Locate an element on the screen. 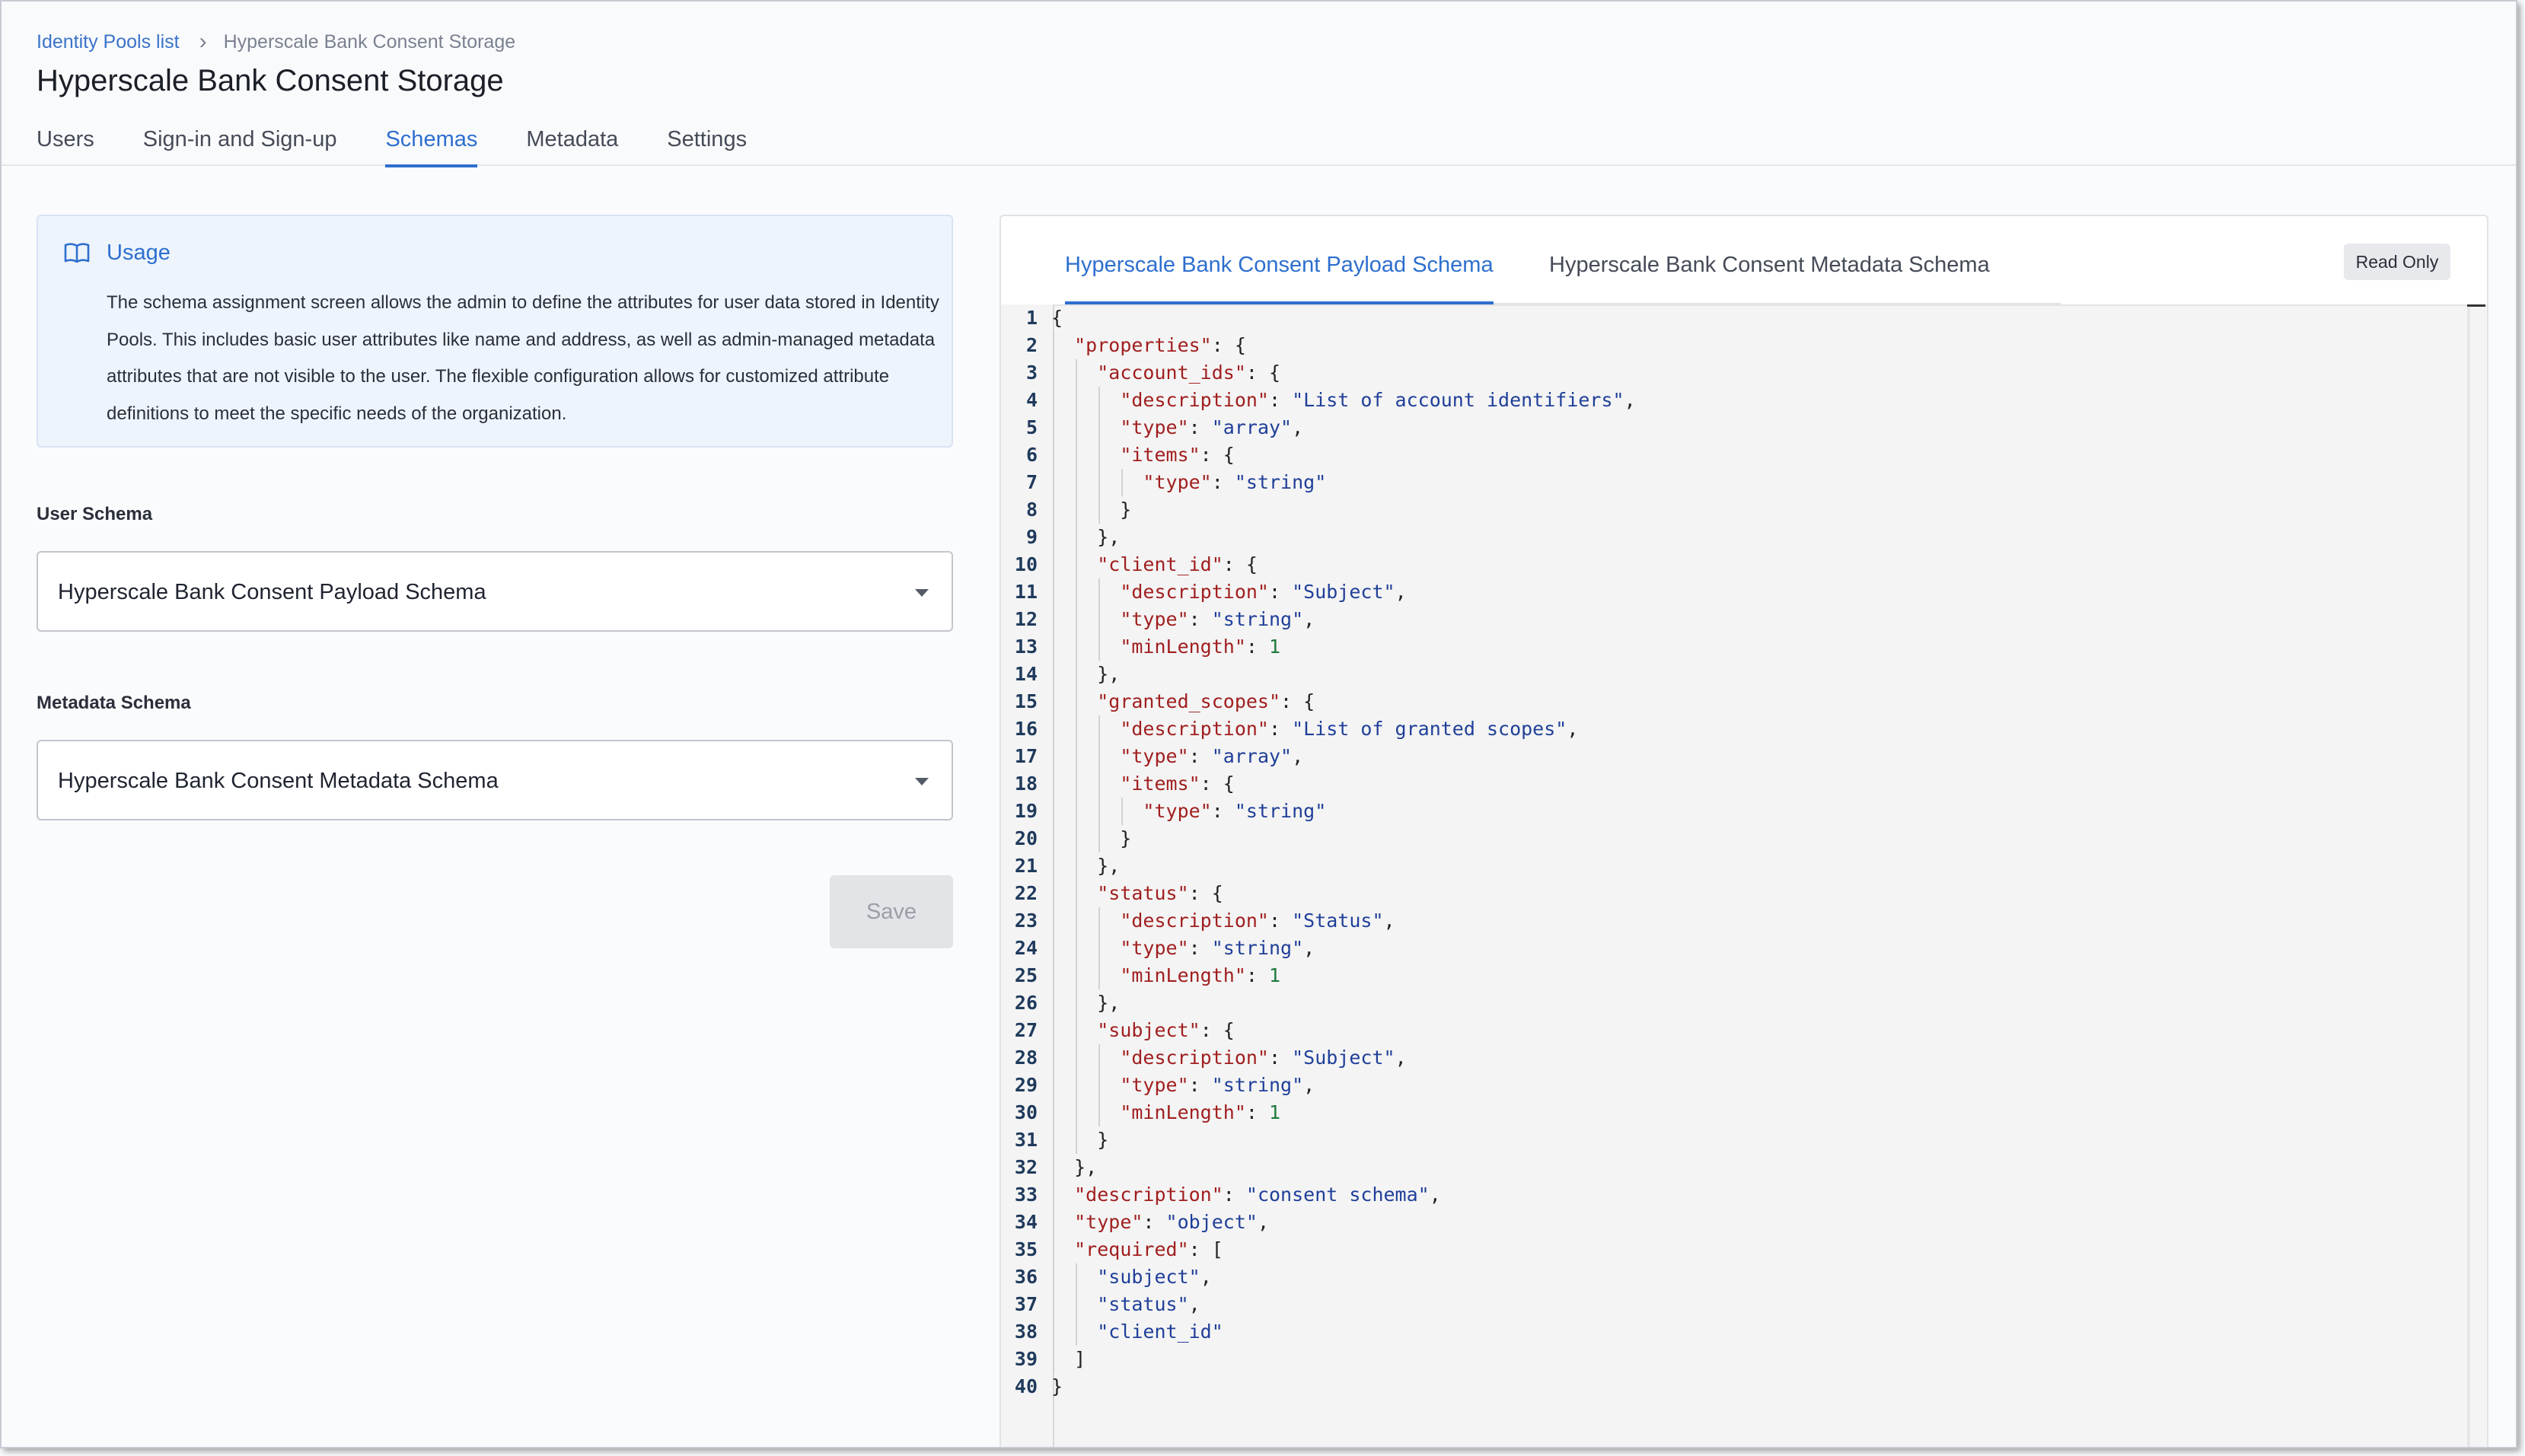 This screenshot has width=2525, height=1456. user-schema-select: Hyperscale Bank Consent Payload Schema is located at coordinates (495, 591).